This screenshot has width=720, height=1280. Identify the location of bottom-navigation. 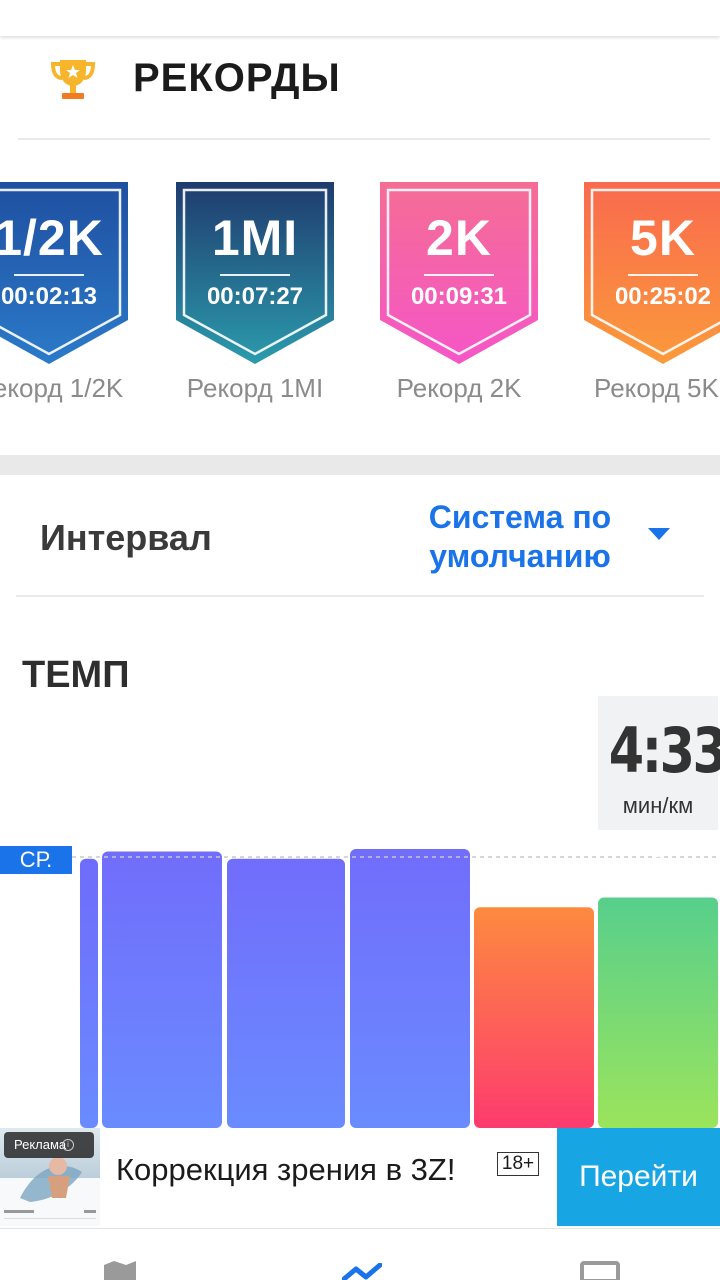
(360, 1254).